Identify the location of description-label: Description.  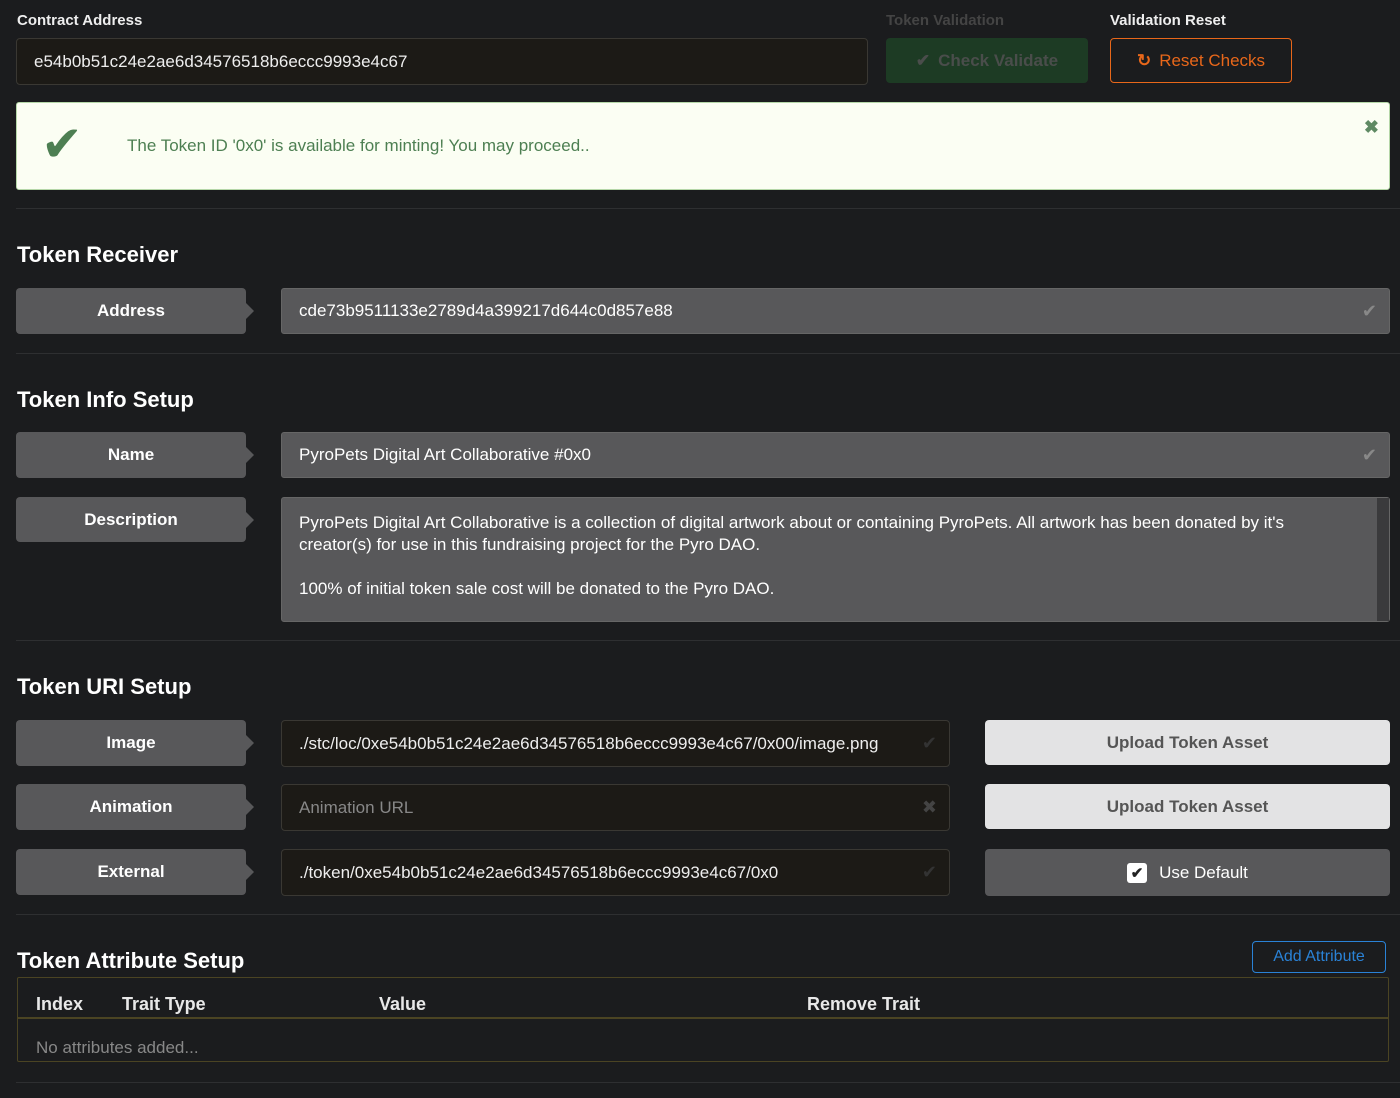
(135, 519).